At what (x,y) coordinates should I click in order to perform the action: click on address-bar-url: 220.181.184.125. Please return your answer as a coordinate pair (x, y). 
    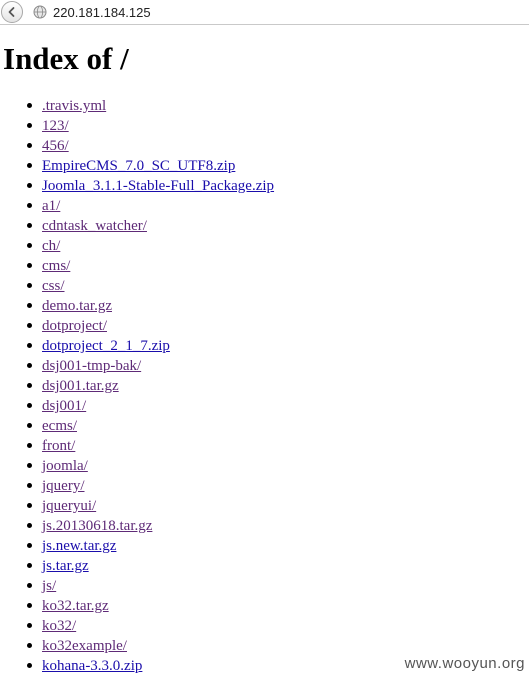
    Looking at the image, I should click on (102, 12).